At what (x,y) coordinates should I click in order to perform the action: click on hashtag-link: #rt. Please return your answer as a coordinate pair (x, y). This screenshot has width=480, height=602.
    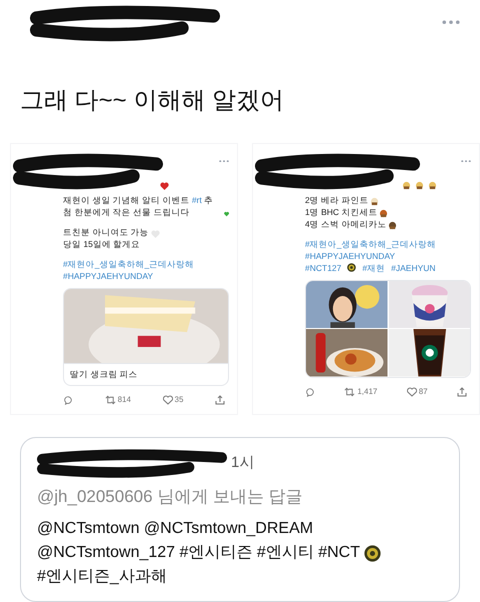
    Looking at the image, I should click on (197, 199).